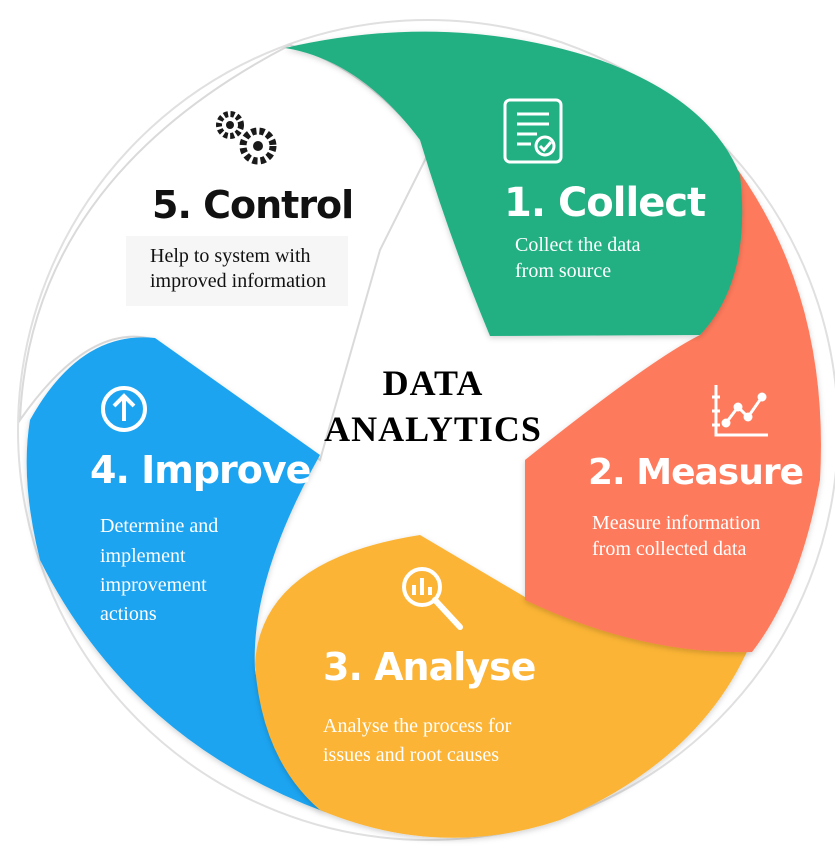 The width and height of the screenshot is (835, 856). I want to click on control-title: 5. Control, so click(253, 205).